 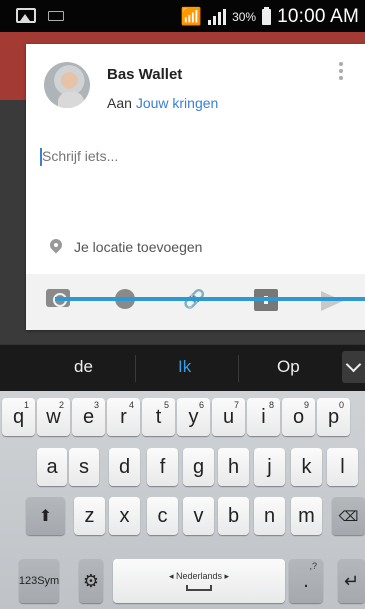 I want to click on key-l: l, so click(x=342, y=467).